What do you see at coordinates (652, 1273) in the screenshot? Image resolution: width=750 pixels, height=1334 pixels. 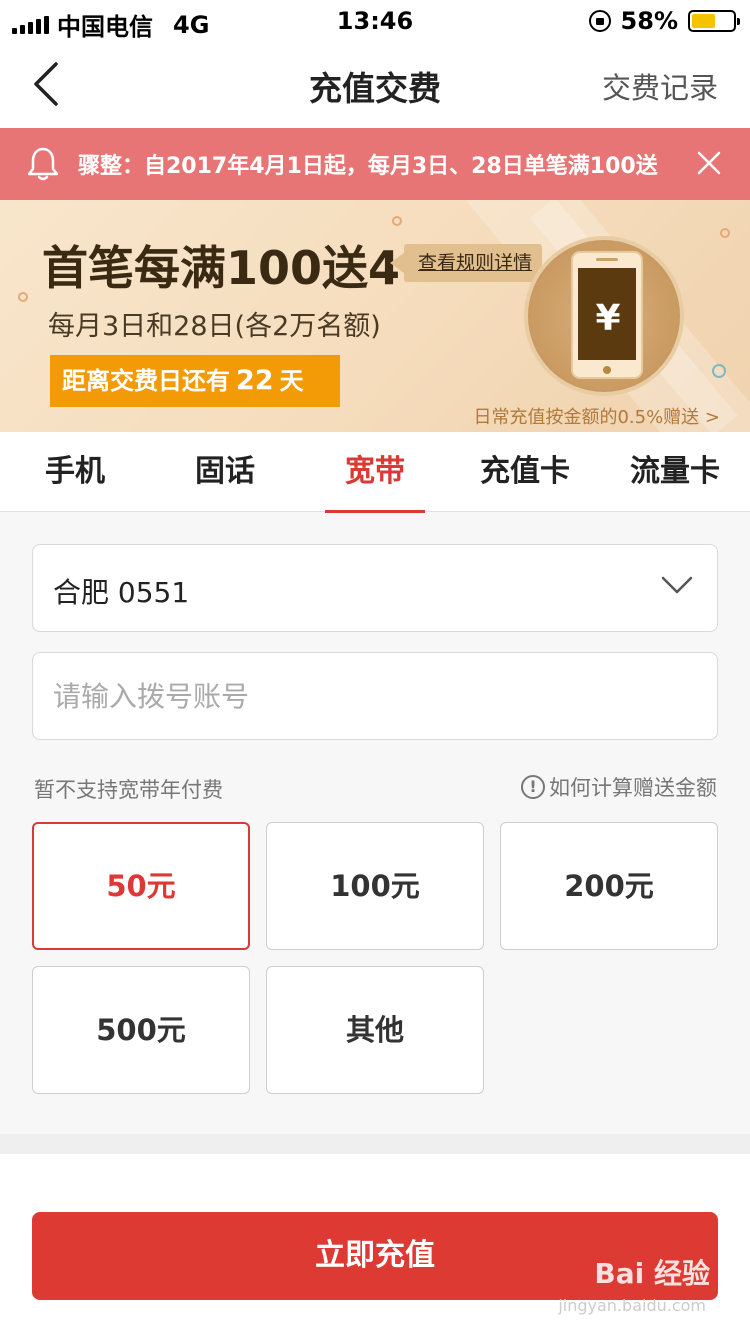 I see `baidu-watermark: Bai 经验` at bounding box center [652, 1273].